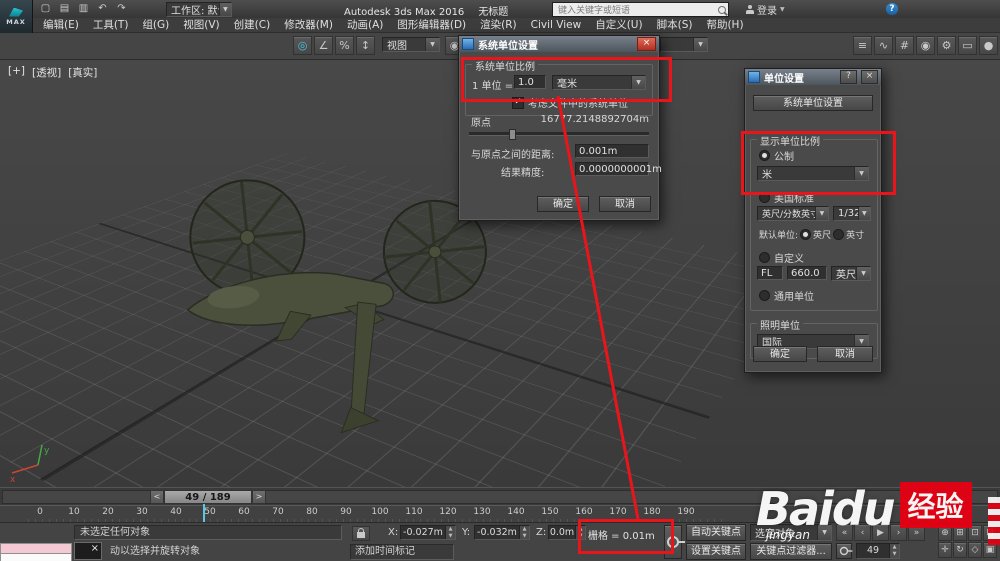  Describe the element at coordinates (764, 155) in the screenshot. I see `metric-radio` at that location.